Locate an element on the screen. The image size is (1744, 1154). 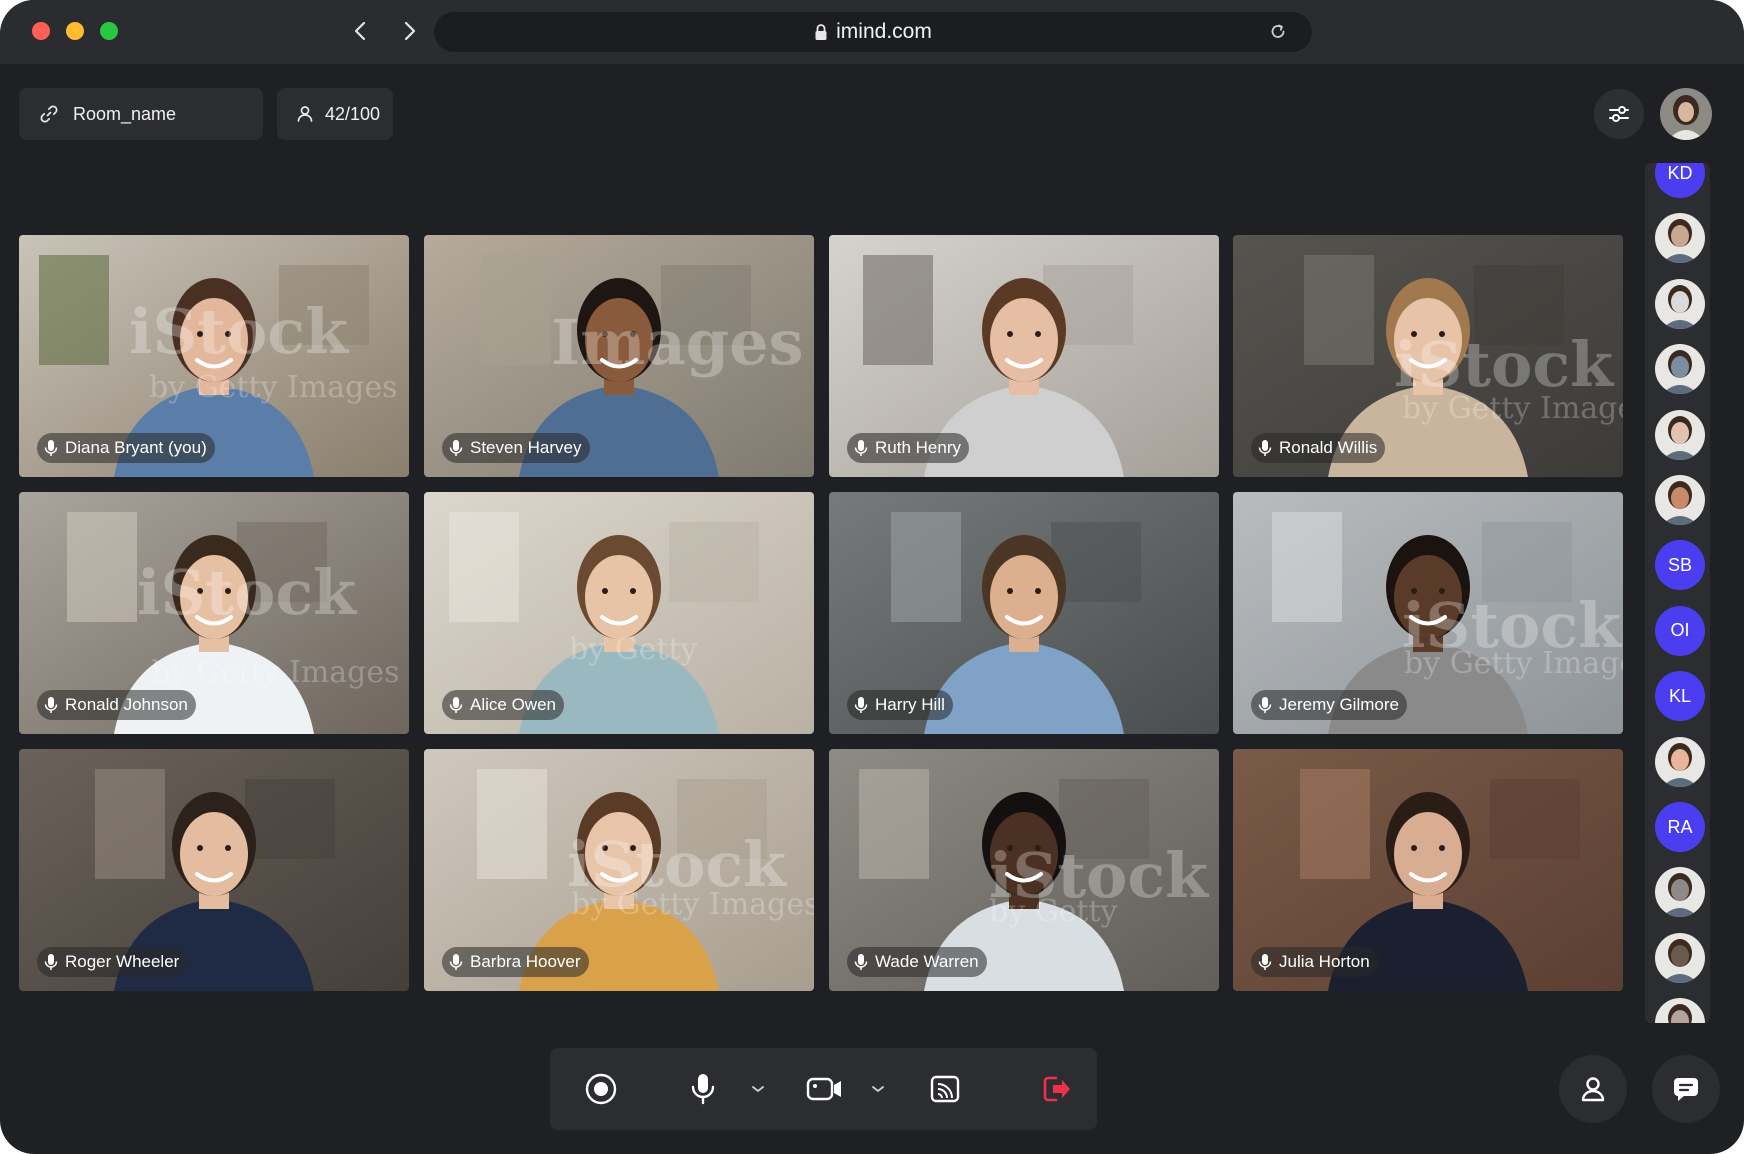
participant-name-tag: Alice Owen is located at coordinates (503, 705).